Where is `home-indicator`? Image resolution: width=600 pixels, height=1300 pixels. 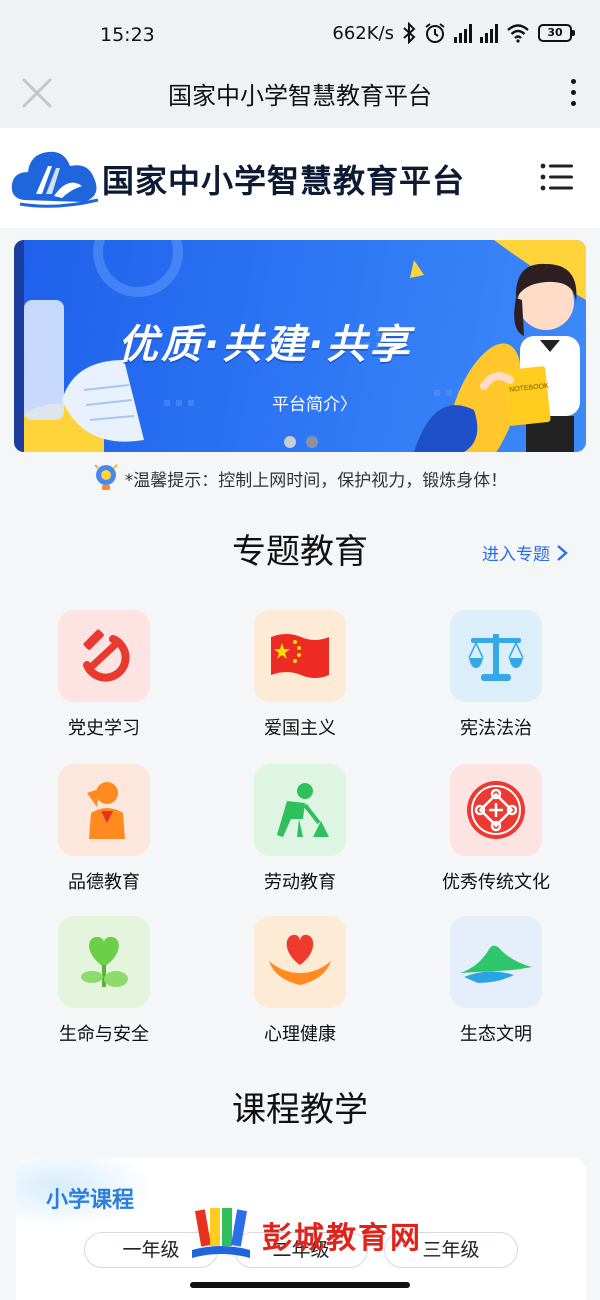 home-indicator is located at coordinates (300, 1285).